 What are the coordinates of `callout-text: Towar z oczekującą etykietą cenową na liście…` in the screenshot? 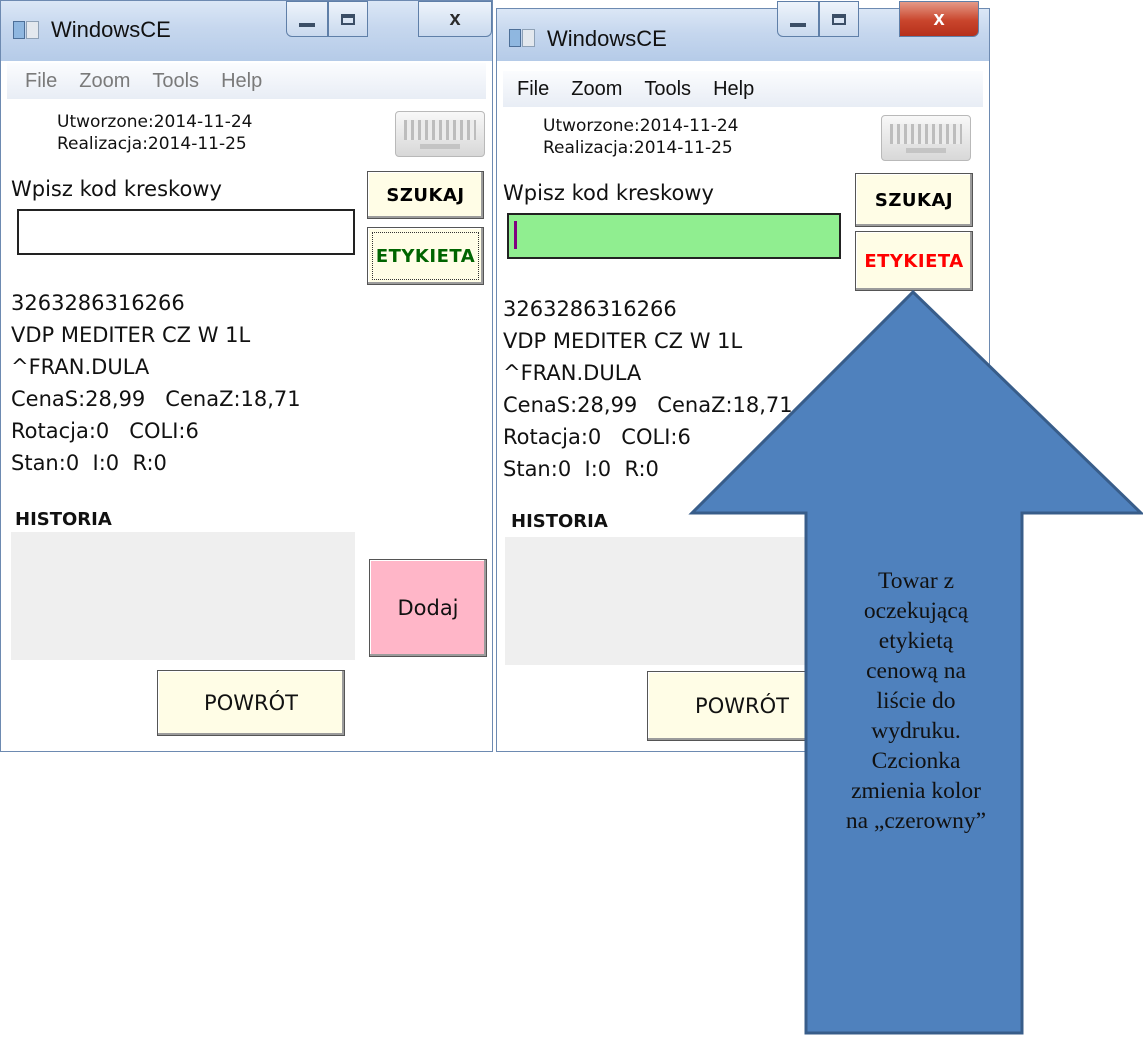 It's located at (916, 701).